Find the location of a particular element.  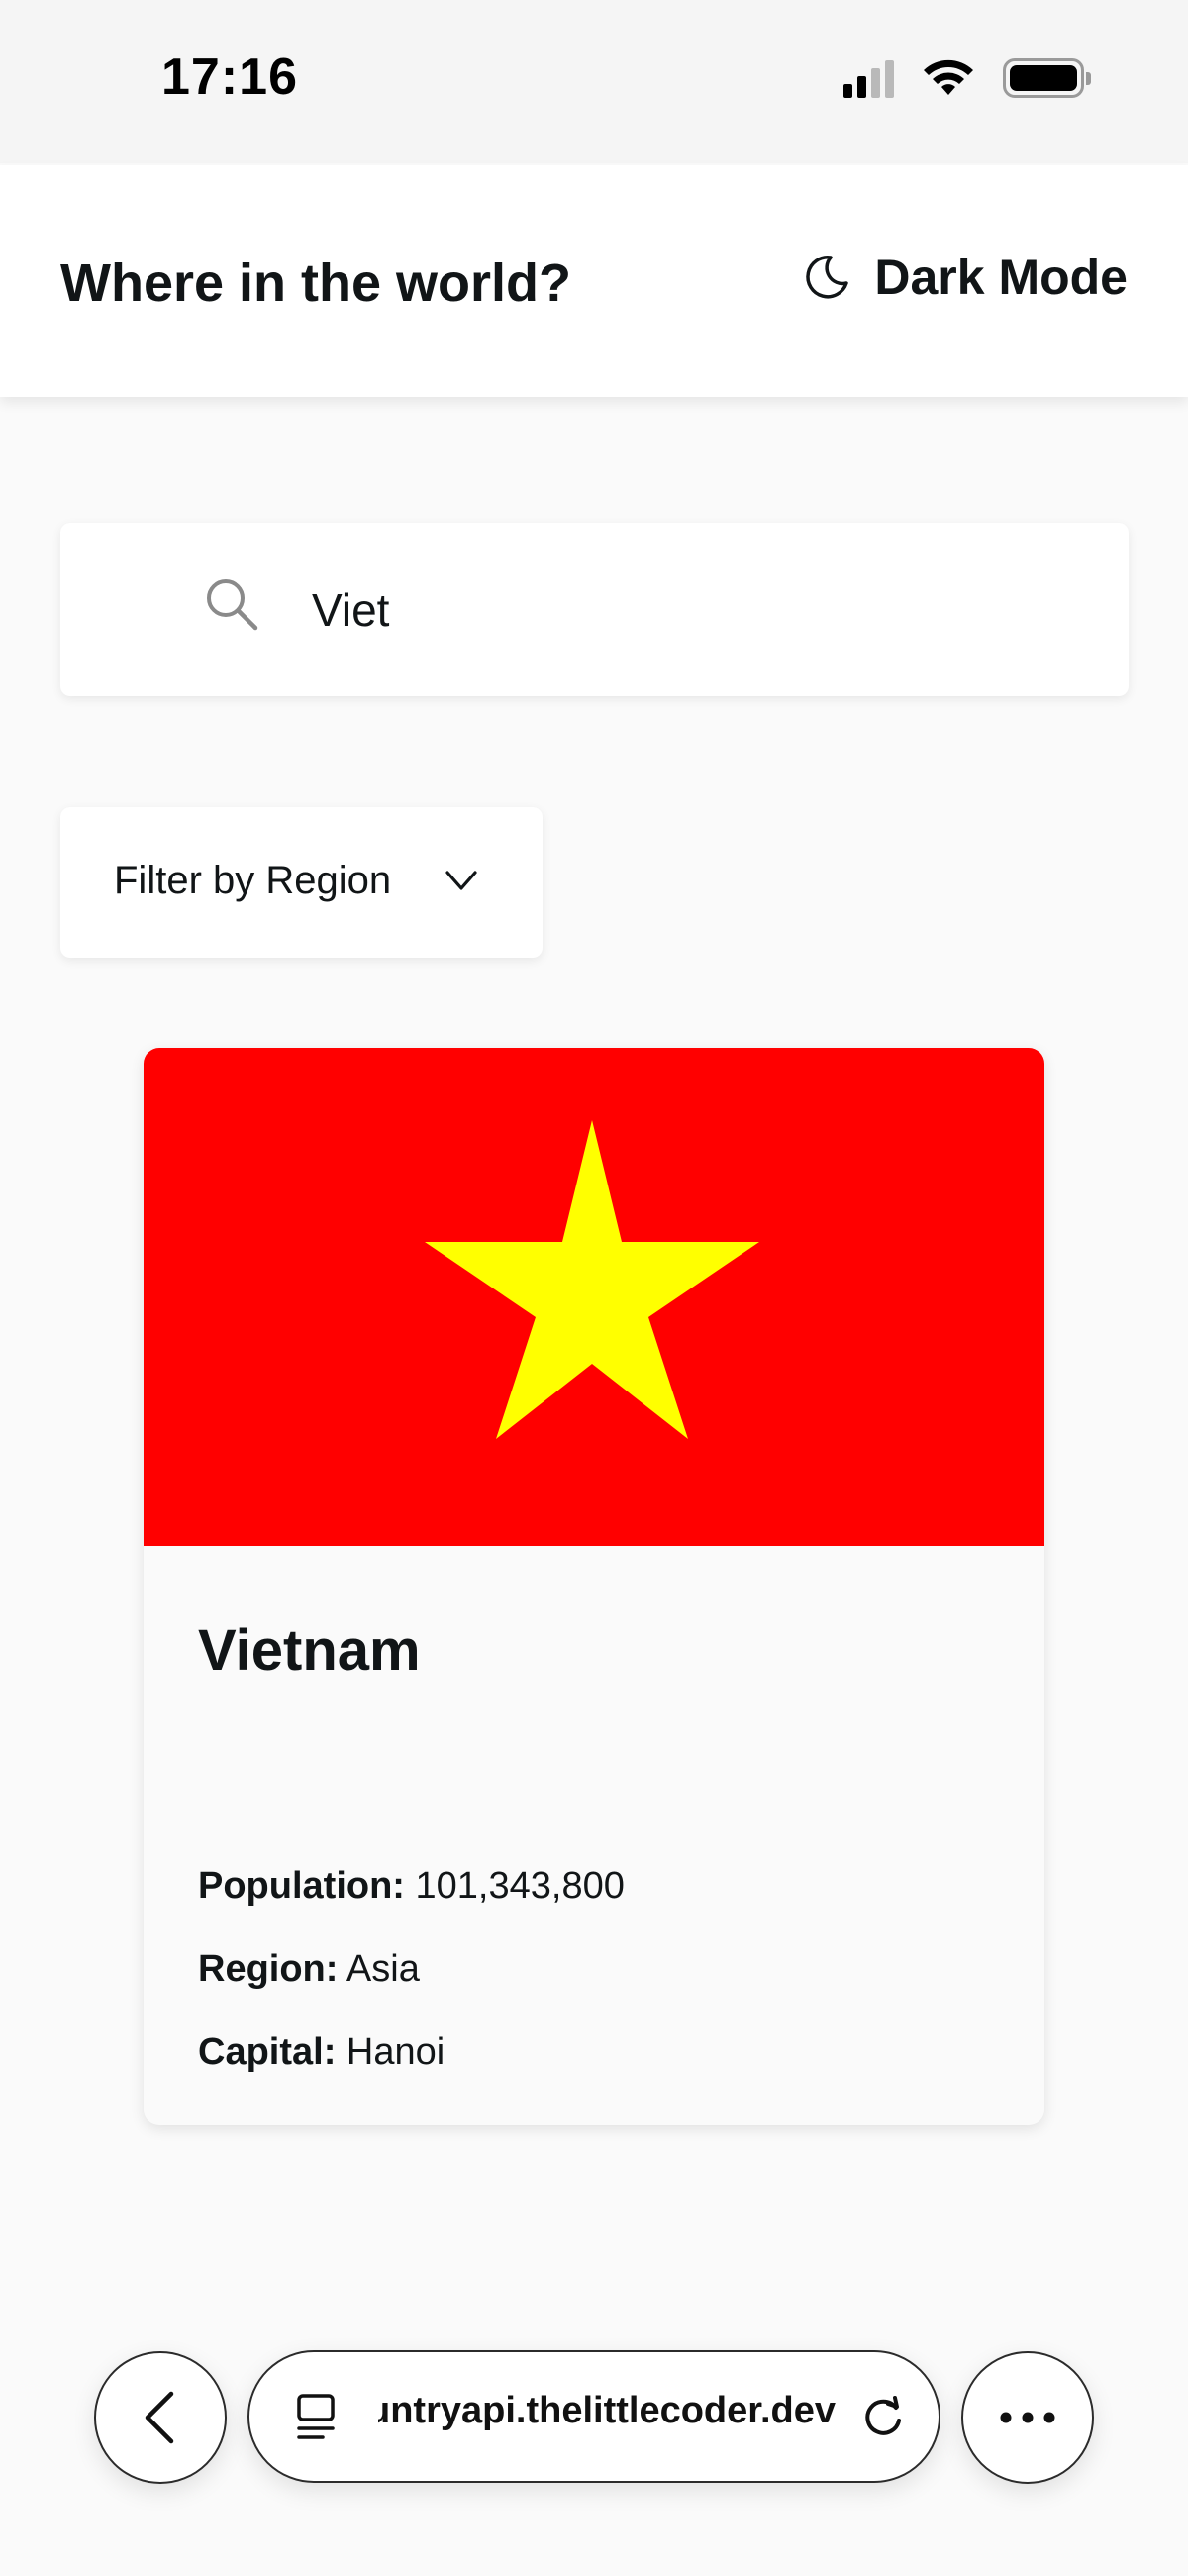

chevron-left-icon is located at coordinates (159, 2417).